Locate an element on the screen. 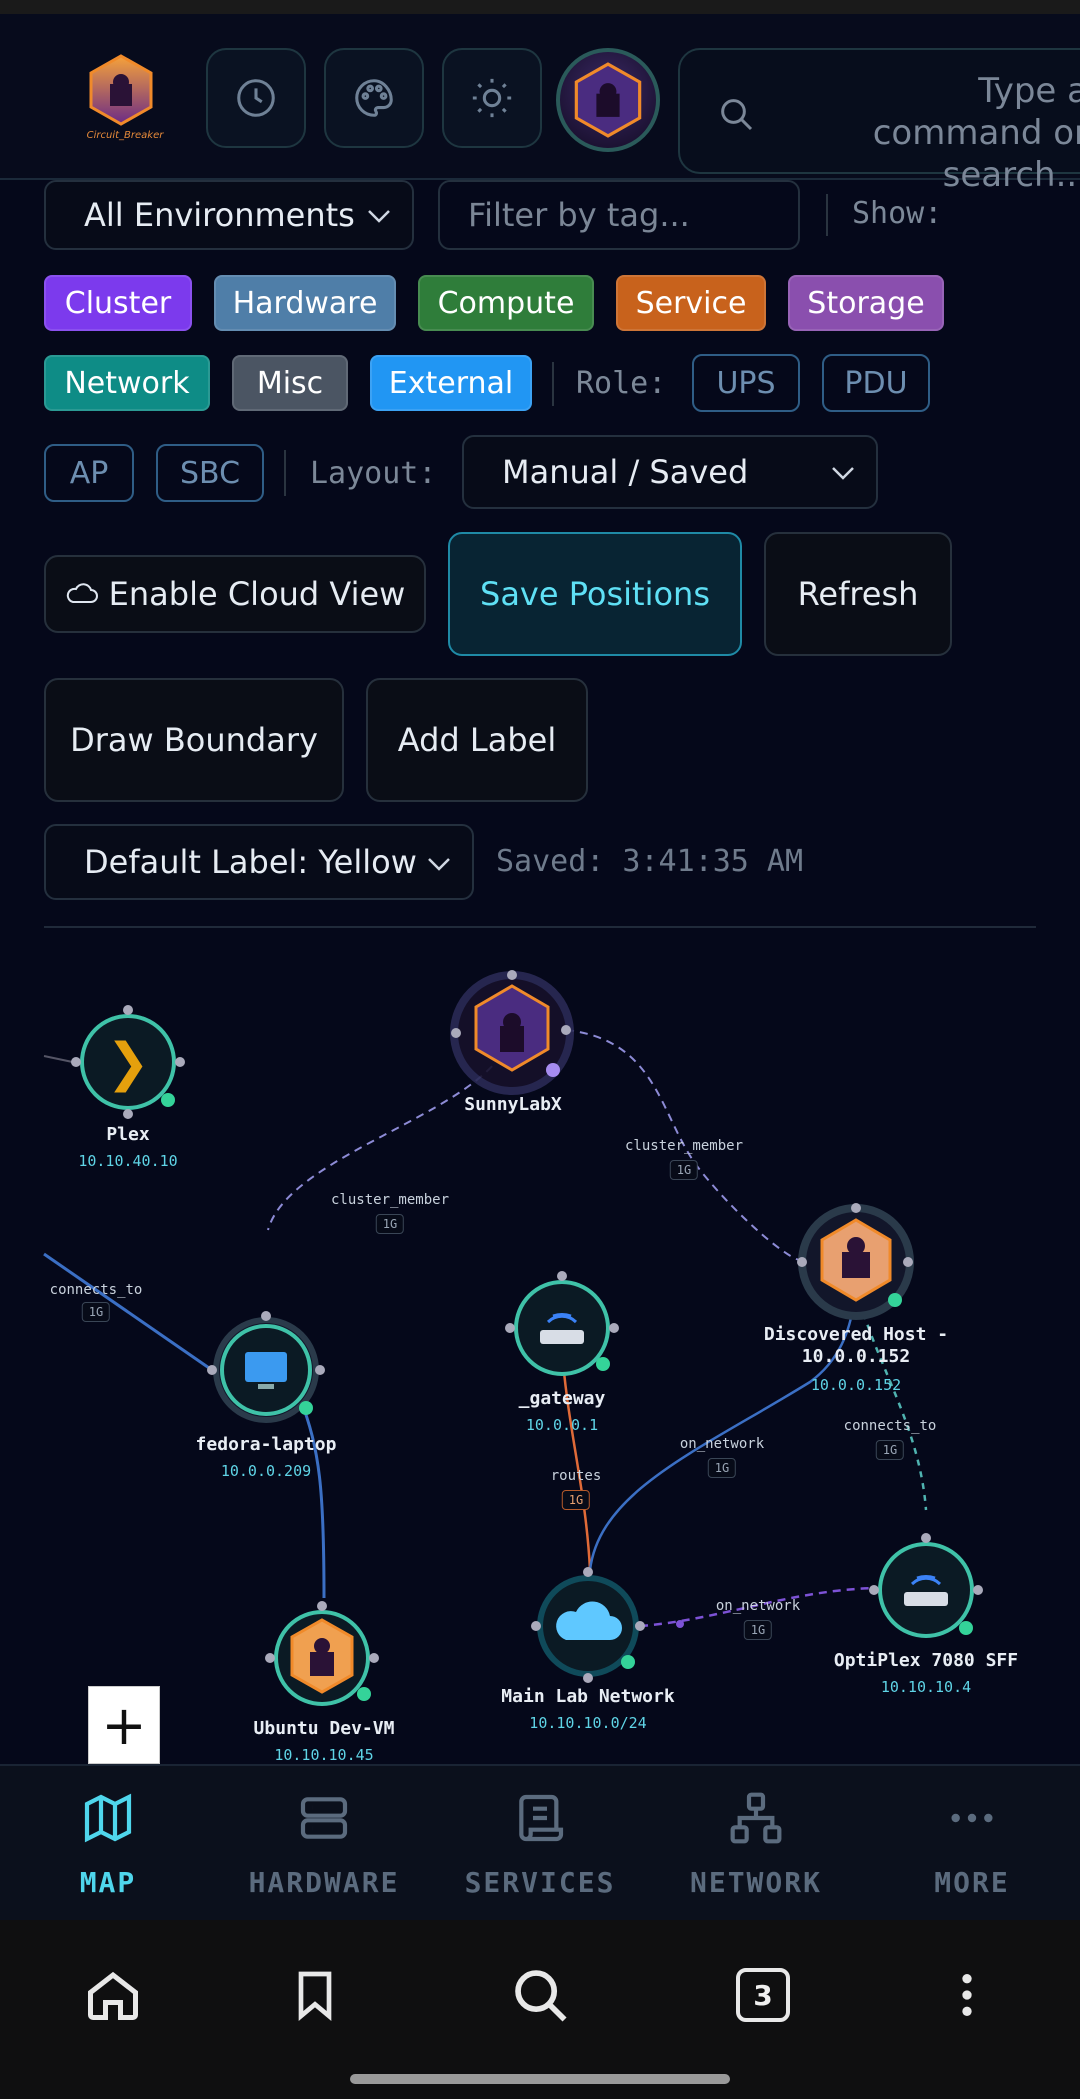 This screenshot has height=2099, width=1080. chip-label: Service is located at coordinates (691, 303).